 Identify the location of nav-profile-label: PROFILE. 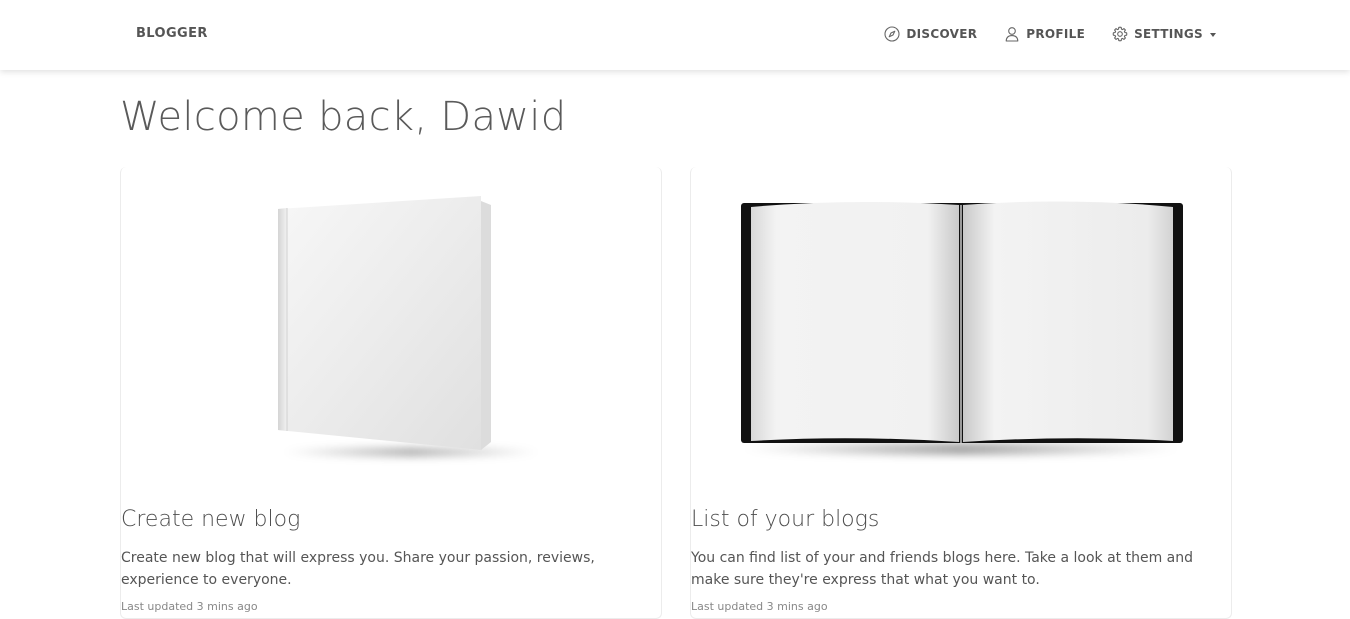
(1056, 34).